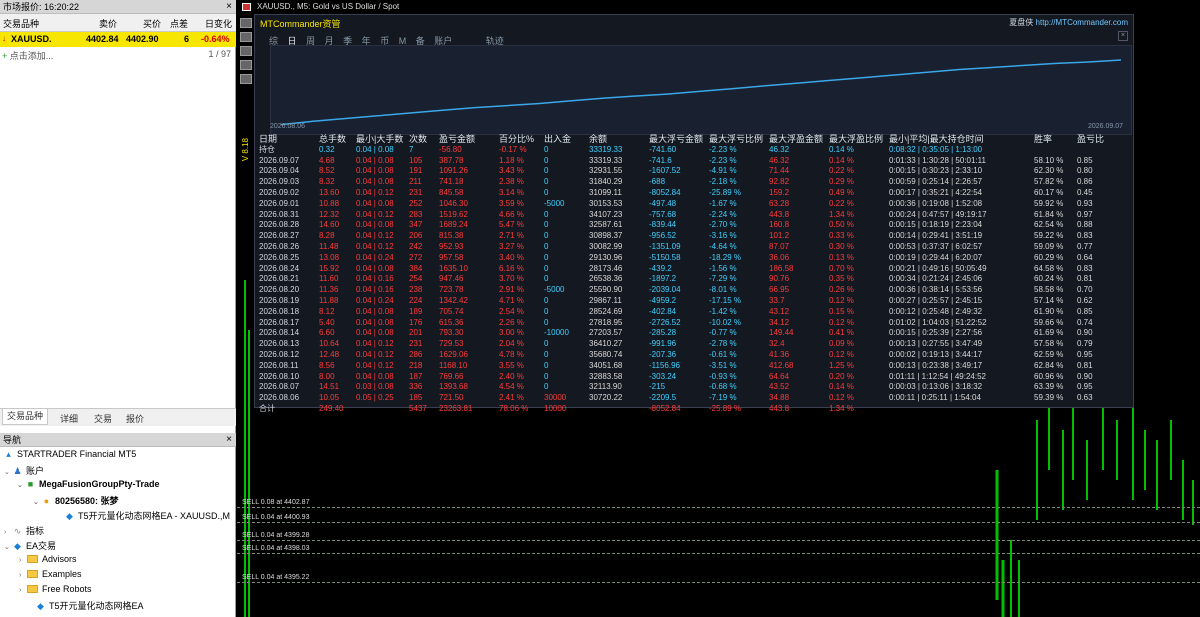  What do you see at coordinates (276, 502) in the screenshot?
I see `sell-order-label: SELL 0.08 at 4402.87` at bounding box center [276, 502].